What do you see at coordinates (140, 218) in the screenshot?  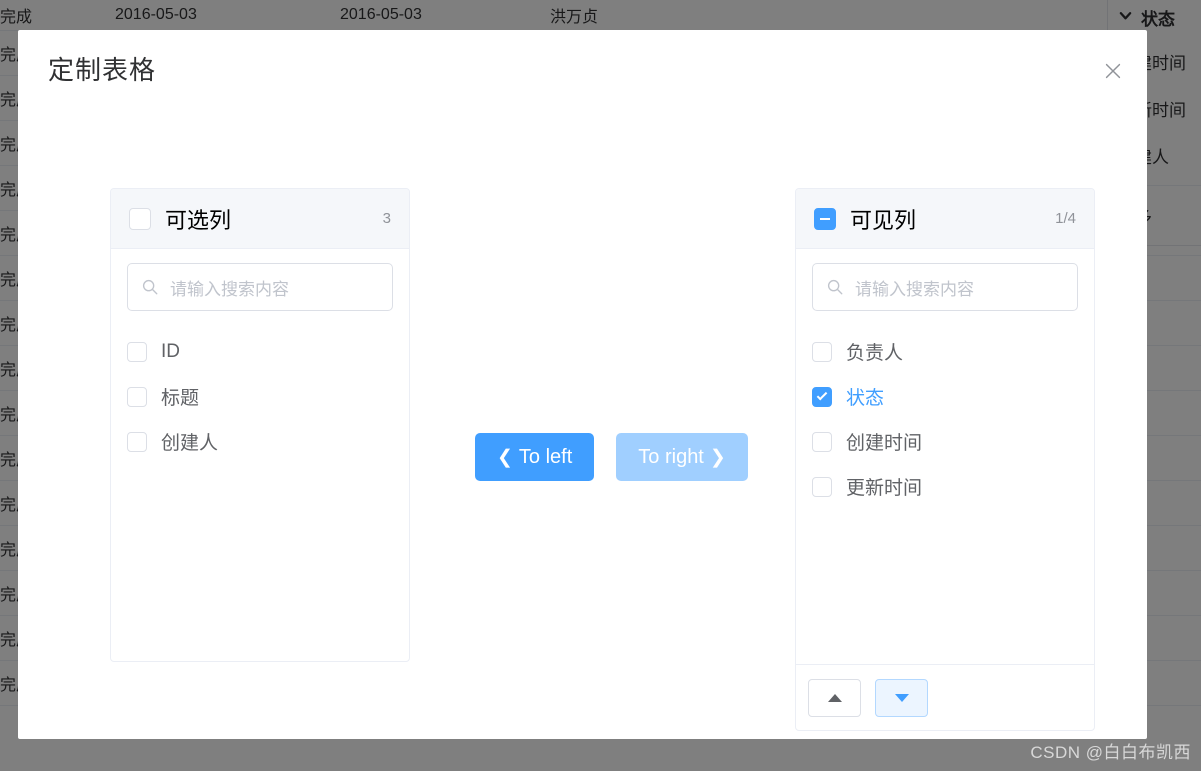 I see `left-panel-select-all-checkbox` at bounding box center [140, 218].